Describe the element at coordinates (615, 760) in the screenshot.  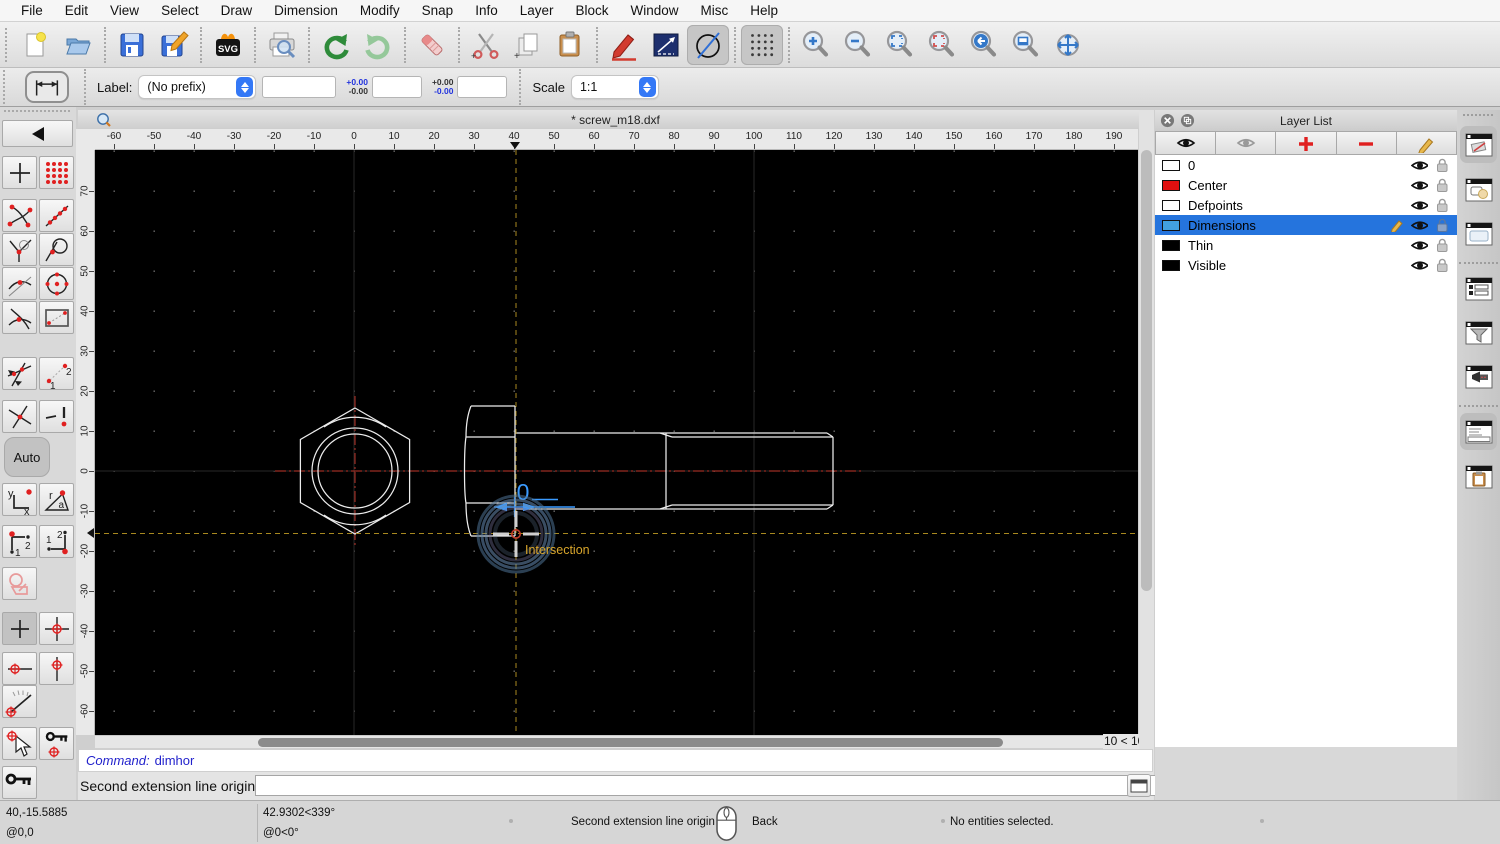
I see `command-history: Command: dimhor` at that location.